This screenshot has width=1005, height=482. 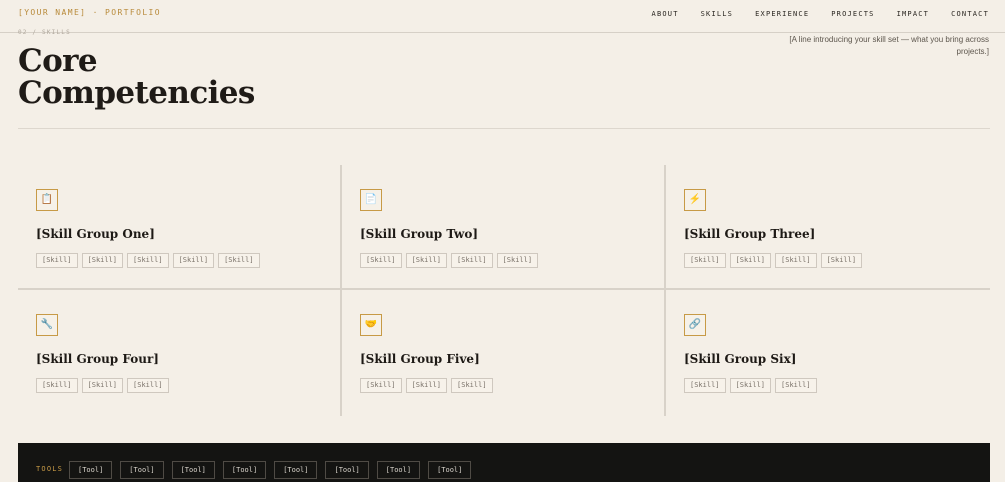 I want to click on page-title-line-1: Core, so click(x=58, y=61).